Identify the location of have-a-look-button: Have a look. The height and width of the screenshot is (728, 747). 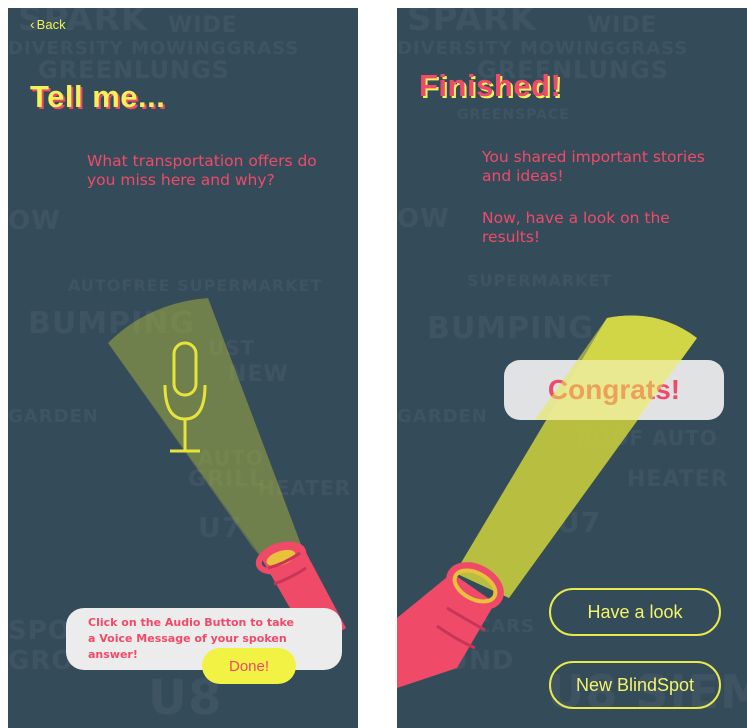
(635, 612).